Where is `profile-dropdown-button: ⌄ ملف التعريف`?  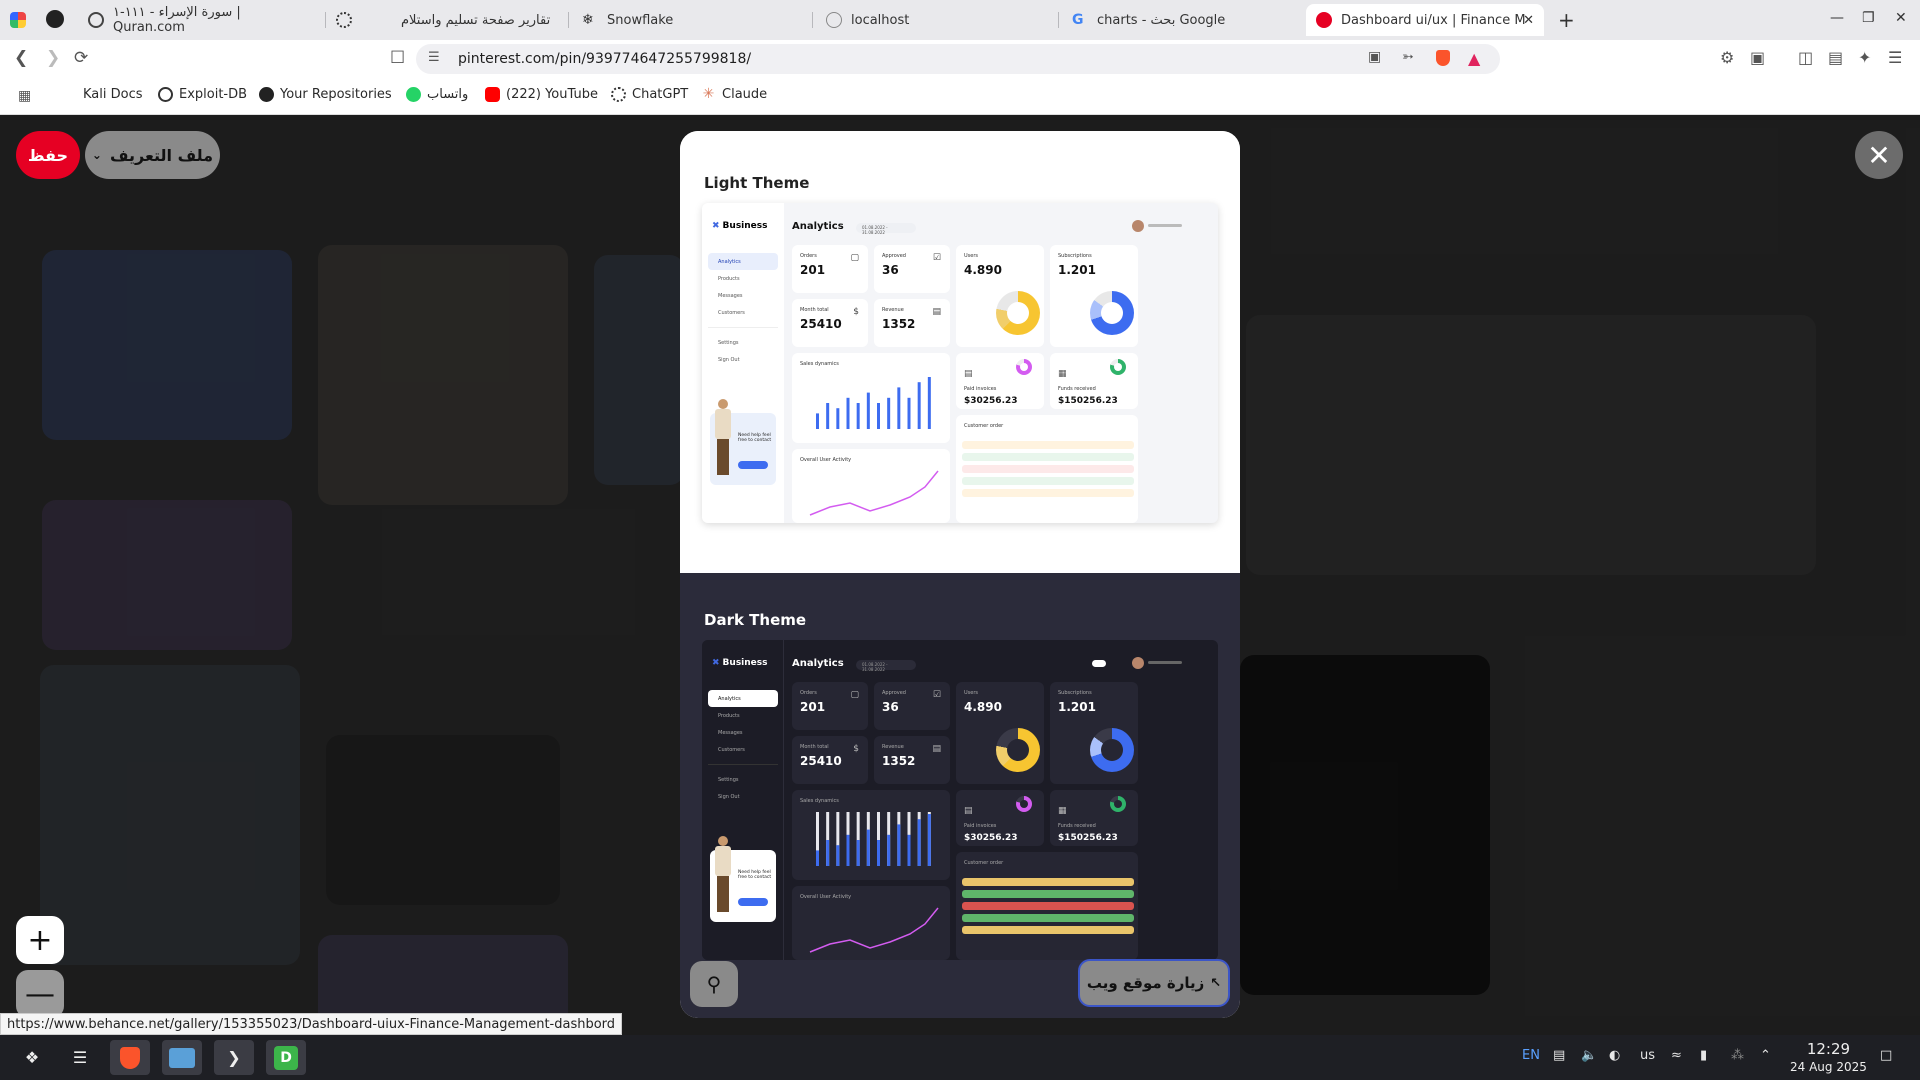 profile-dropdown-button: ⌄ ملف التعريف is located at coordinates (152, 155).